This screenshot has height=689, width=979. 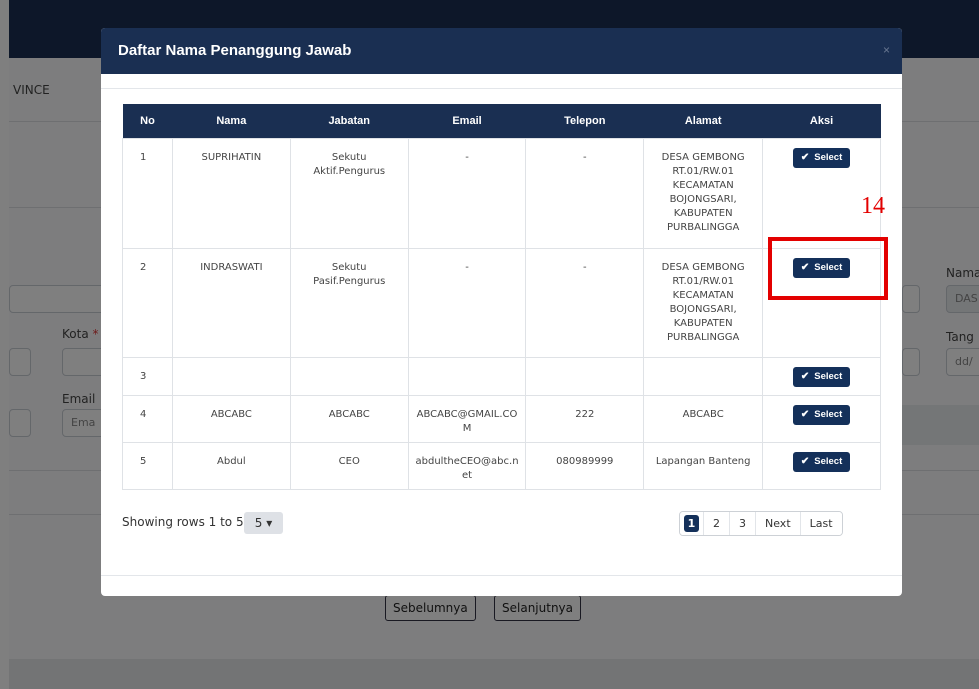 I want to click on modal-header: Daftar Nama Penanggung Jawab ×, so click(x=501, y=51).